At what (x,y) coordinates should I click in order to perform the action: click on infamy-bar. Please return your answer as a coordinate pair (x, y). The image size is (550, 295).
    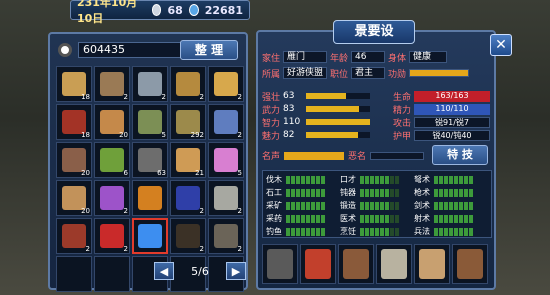
    Looking at the image, I should click on (397, 155).